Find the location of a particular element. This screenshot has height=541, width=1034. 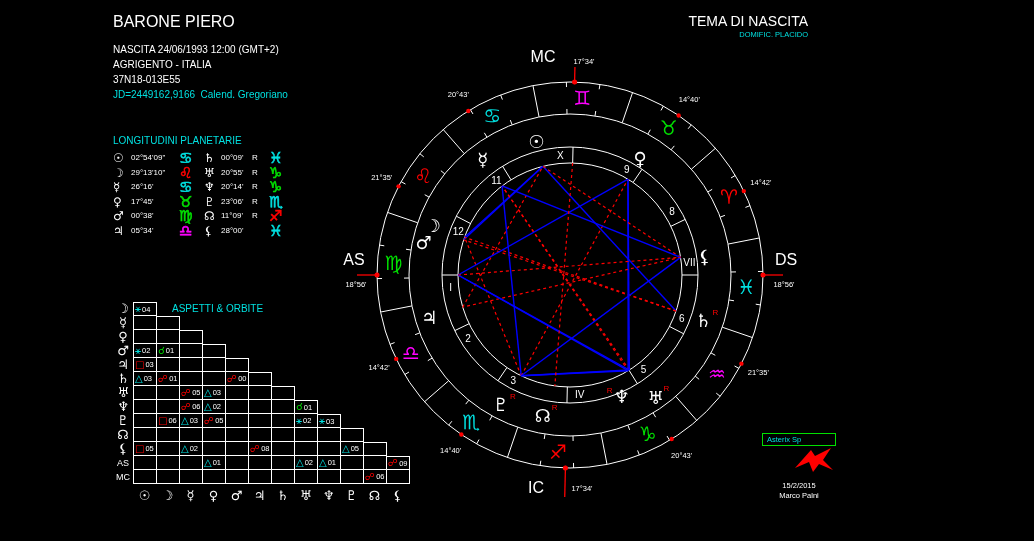

angle-label: AS is located at coordinates (354, 259).